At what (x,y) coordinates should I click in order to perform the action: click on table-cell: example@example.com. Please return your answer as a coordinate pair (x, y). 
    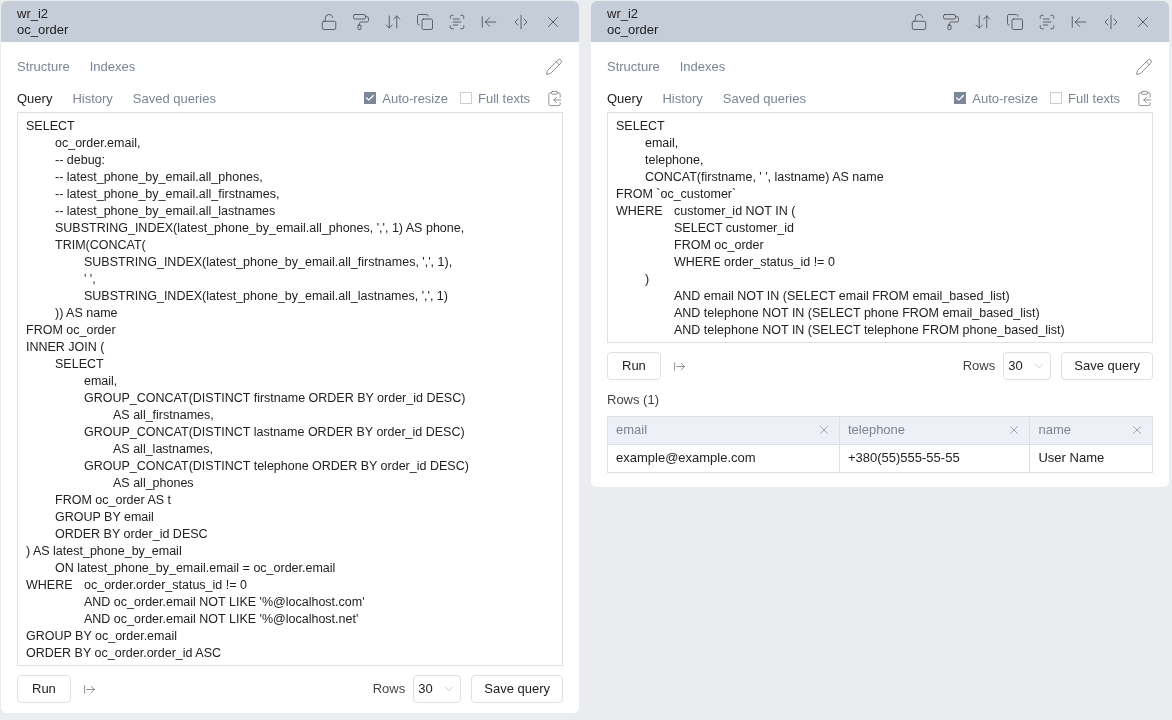
    Looking at the image, I should click on (723, 458).